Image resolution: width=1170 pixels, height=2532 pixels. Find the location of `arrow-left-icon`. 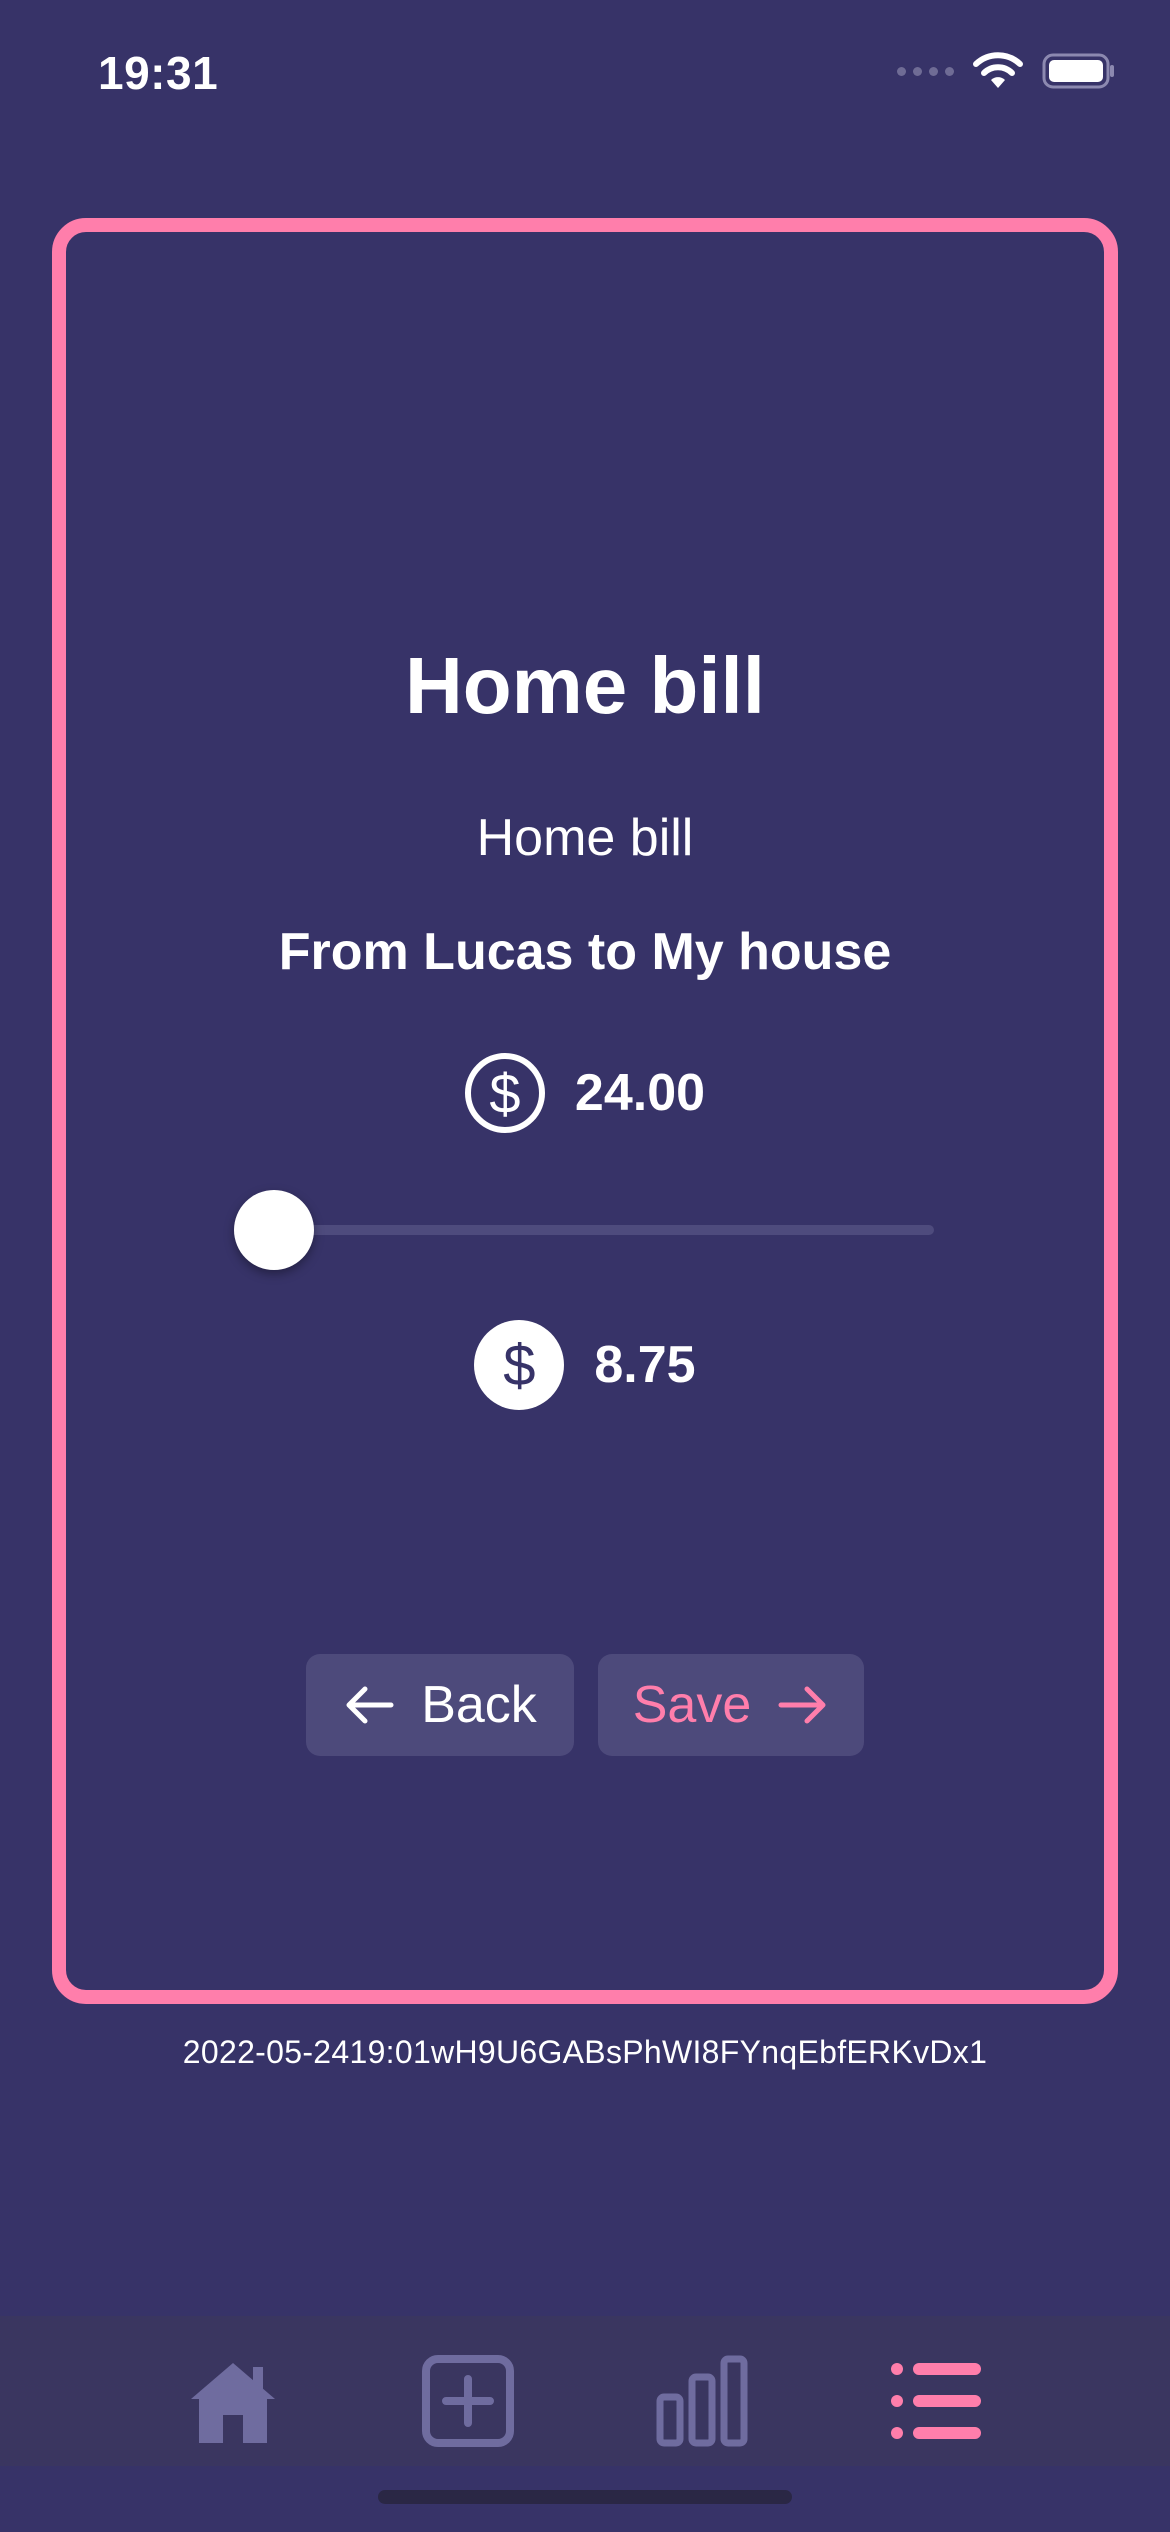

arrow-left-icon is located at coordinates (370, 1705).